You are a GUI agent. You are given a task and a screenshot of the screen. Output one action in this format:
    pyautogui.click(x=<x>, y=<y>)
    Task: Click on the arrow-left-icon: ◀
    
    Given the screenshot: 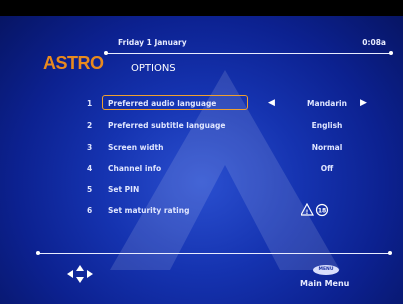 What is the action you would take?
    pyautogui.click(x=271, y=103)
    